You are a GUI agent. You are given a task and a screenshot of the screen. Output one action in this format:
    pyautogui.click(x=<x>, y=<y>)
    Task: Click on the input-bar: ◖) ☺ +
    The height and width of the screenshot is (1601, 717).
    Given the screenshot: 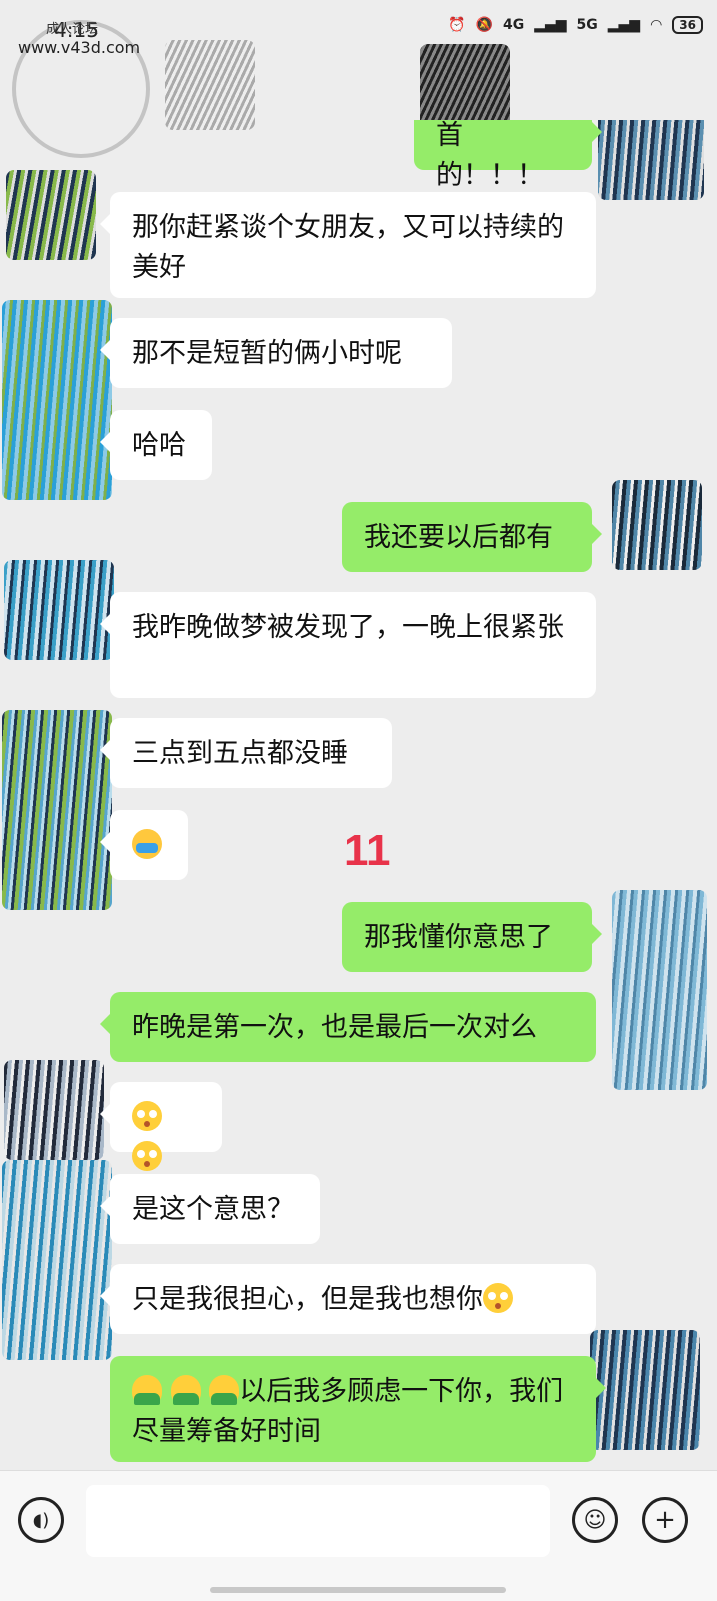 What is the action you would take?
    pyautogui.click(x=358, y=1535)
    